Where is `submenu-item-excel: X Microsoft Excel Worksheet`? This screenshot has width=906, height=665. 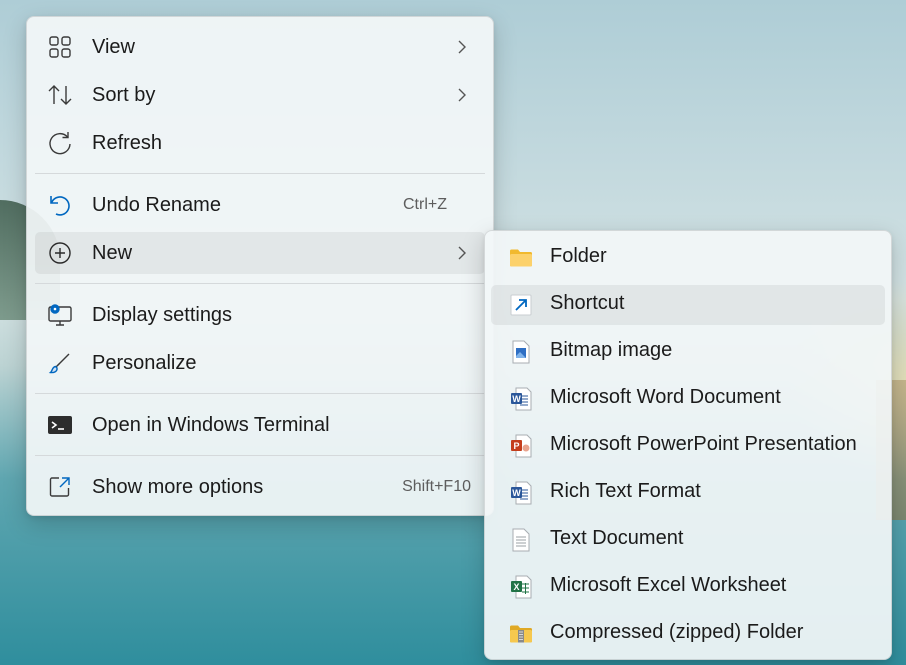
submenu-item-excel: X Microsoft Excel Worksheet is located at coordinates (688, 587).